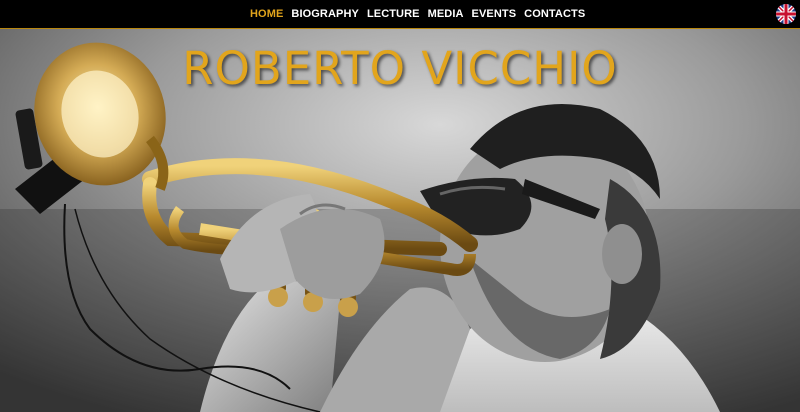 This screenshot has height=412, width=800. Describe the element at coordinates (446, 14) in the screenshot. I see `nav-media-link: MEDIA` at that location.